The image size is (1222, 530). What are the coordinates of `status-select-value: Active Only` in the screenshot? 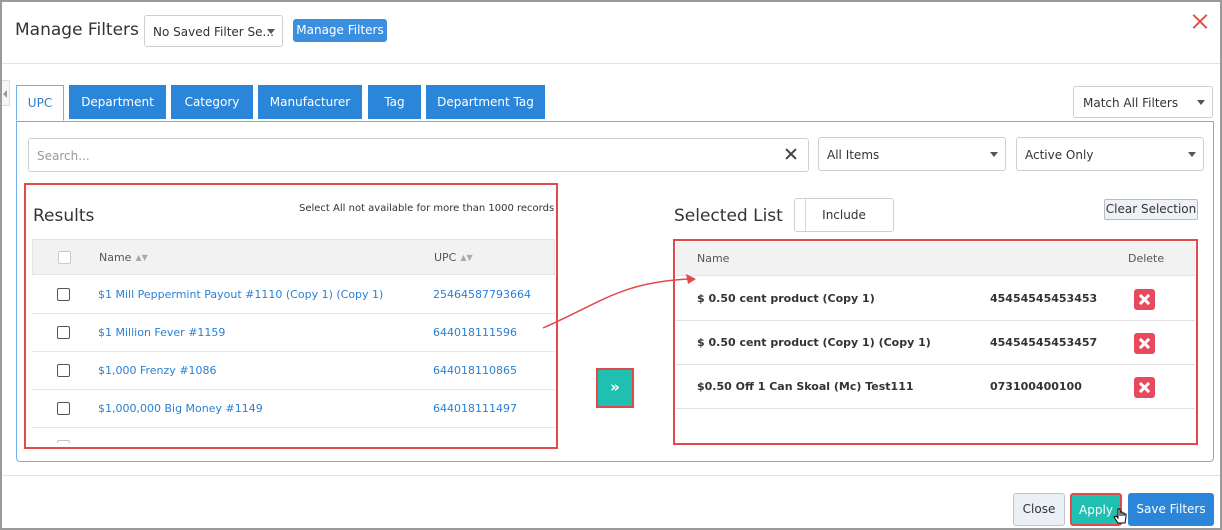 It's located at (1059, 155).